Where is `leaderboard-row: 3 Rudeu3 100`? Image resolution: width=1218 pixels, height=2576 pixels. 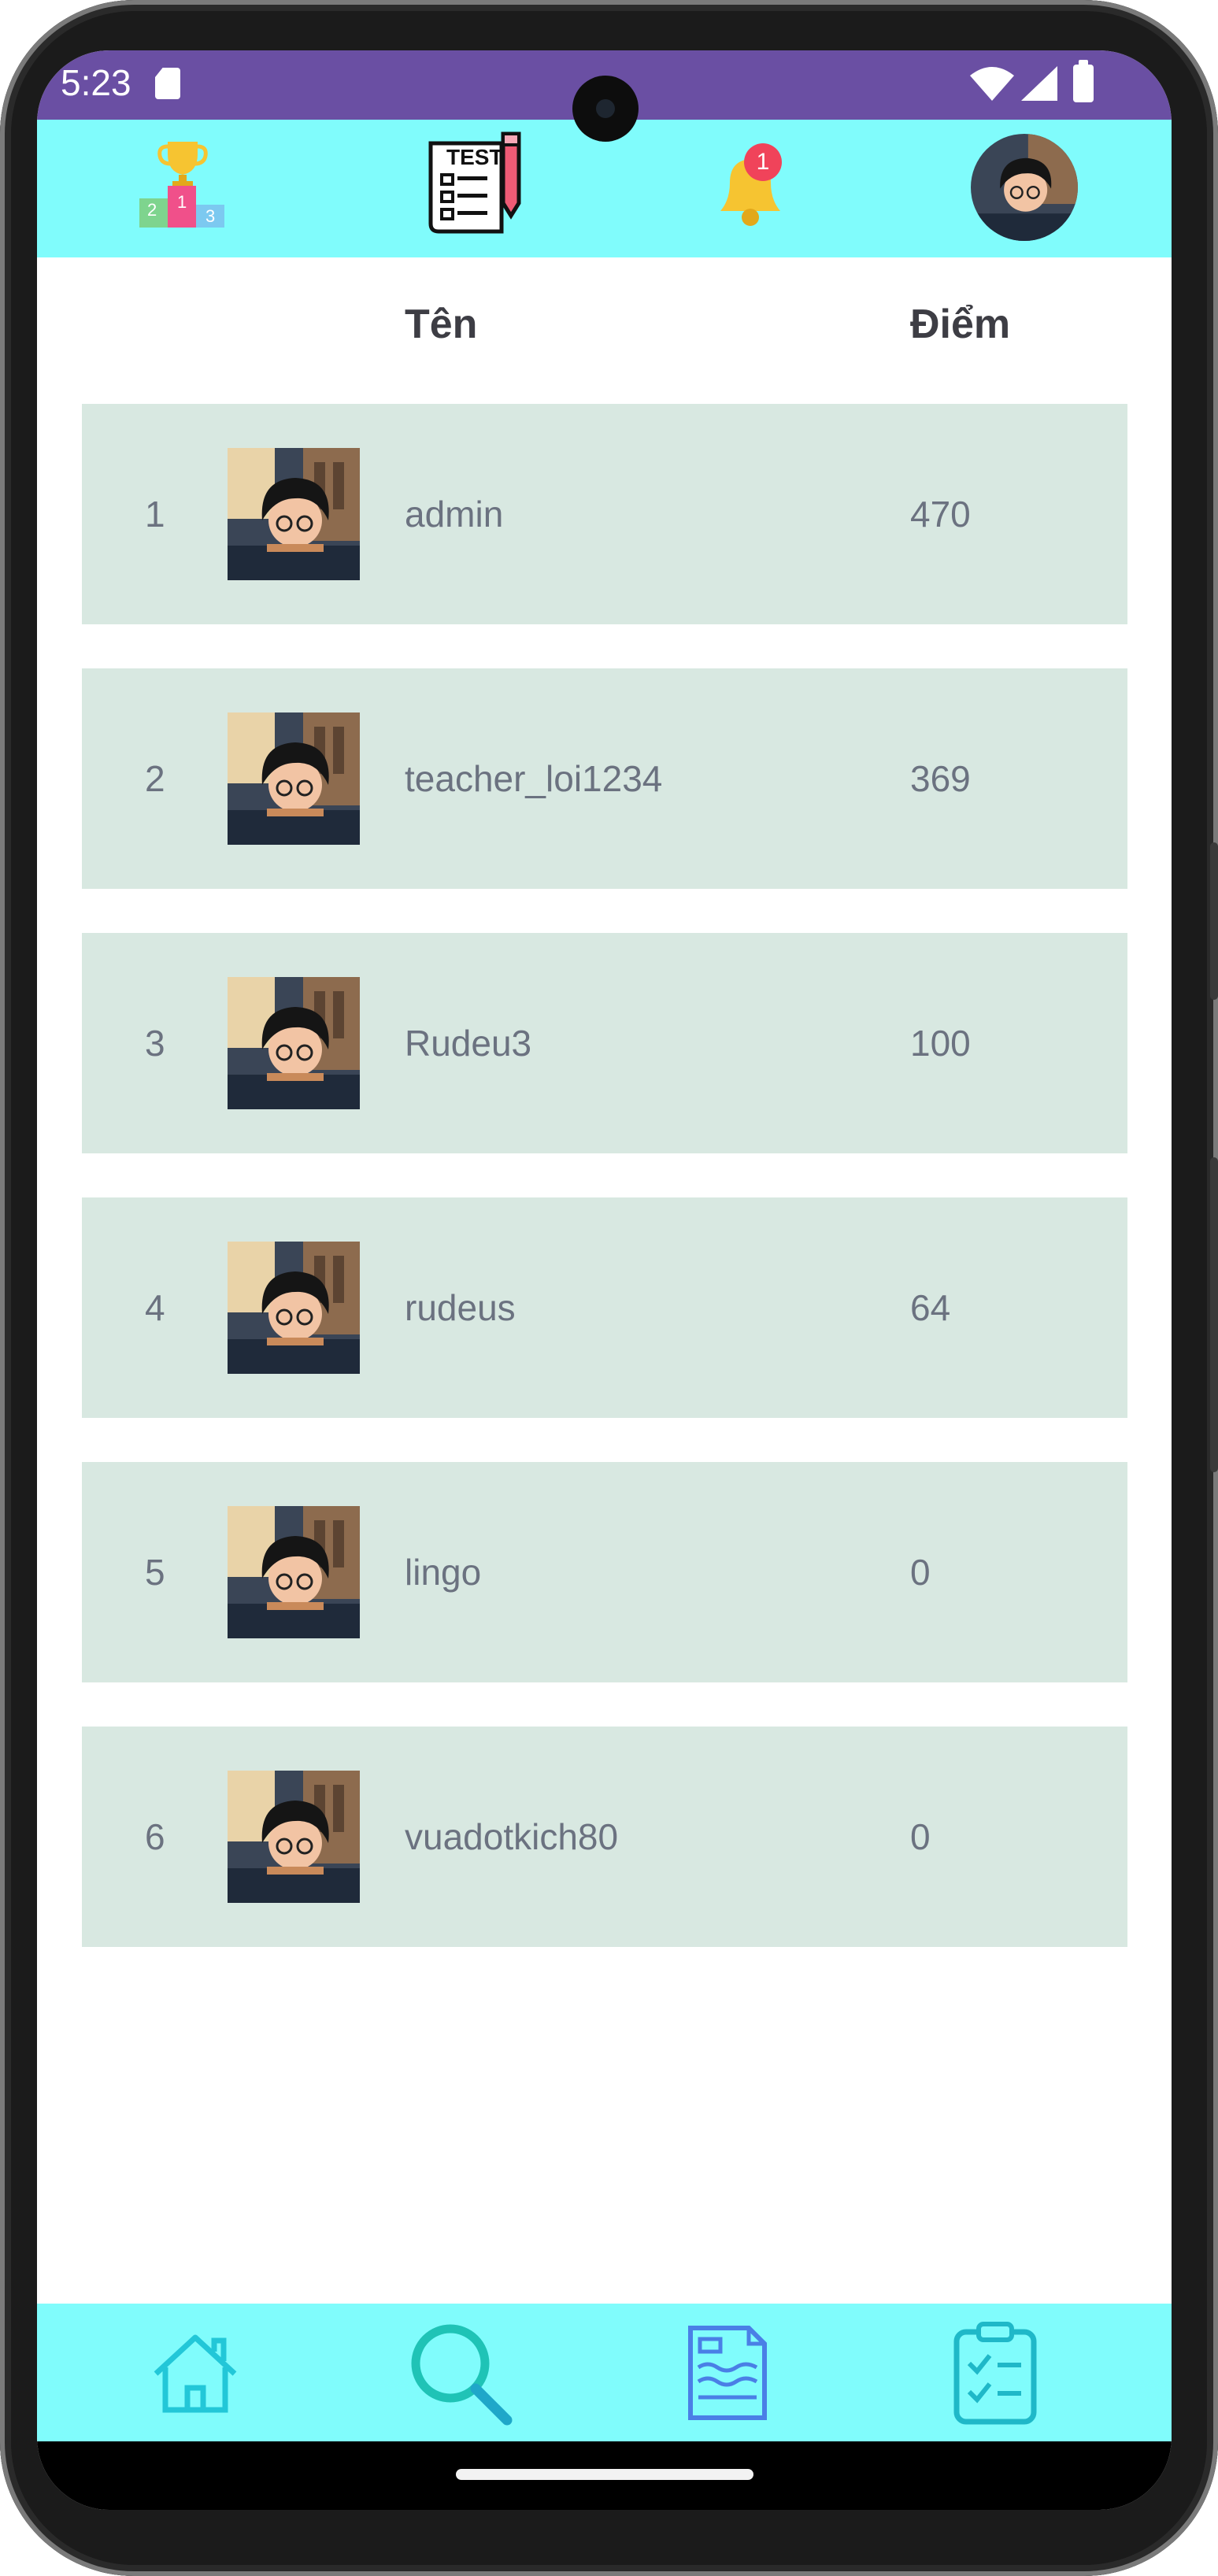 leaderboard-row: 3 Rudeu3 100 is located at coordinates (604, 1043).